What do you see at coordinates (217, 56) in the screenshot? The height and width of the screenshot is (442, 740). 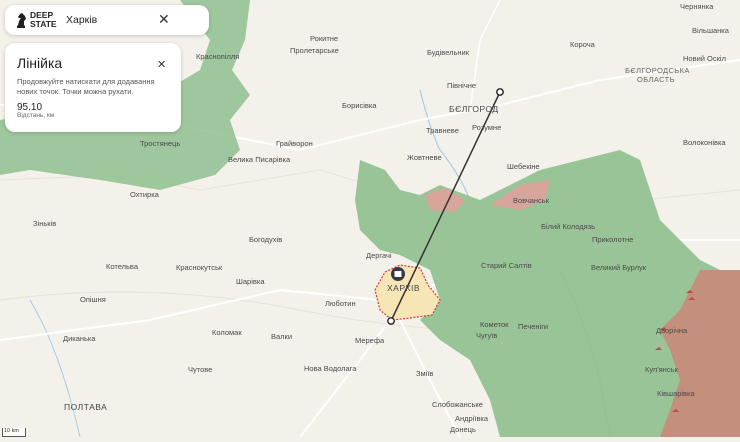 I see `label-krasnopillia: Краснопілля` at bounding box center [217, 56].